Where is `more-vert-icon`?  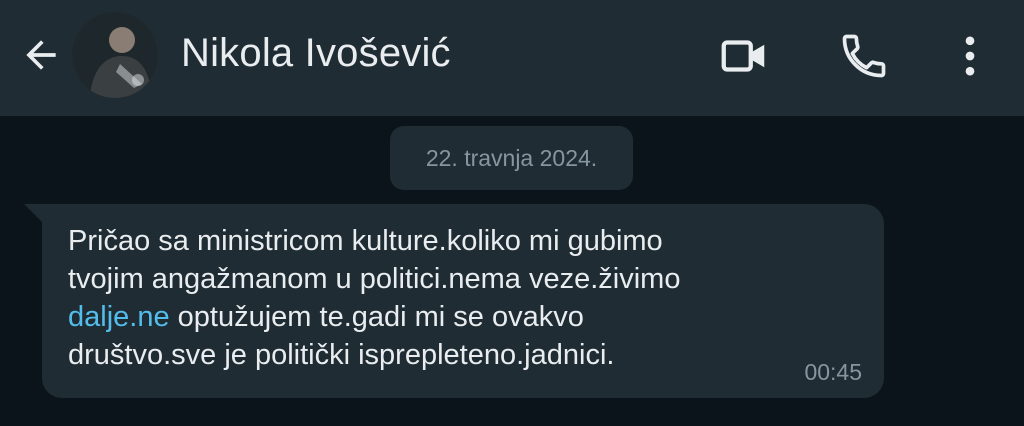
more-vert-icon is located at coordinates (970, 56).